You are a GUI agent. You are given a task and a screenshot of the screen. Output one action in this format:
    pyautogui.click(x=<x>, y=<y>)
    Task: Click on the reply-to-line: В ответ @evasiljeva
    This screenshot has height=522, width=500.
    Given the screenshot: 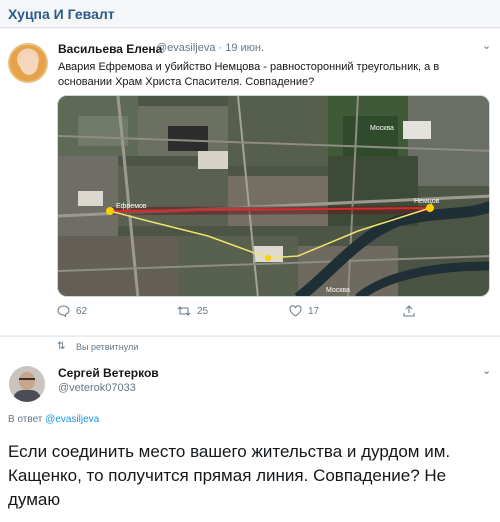 What is the action you would take?
    pyautogui.click(x=53, y=419)
    